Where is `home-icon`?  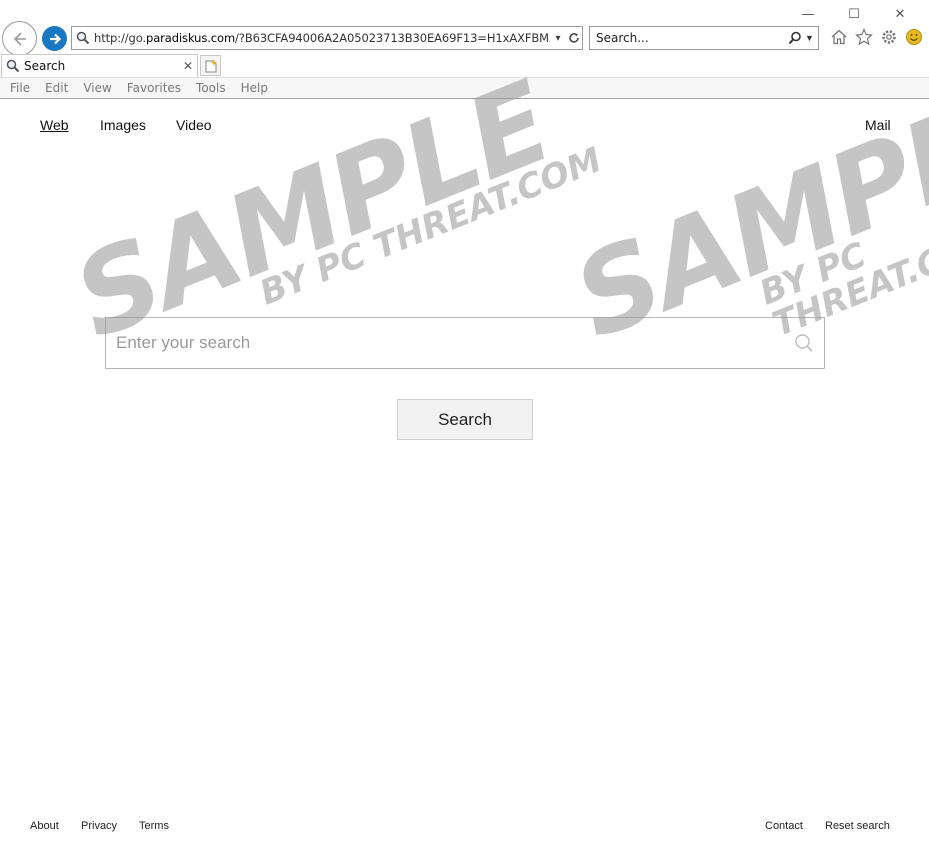
home-icon is located at coordinates (839, 37).